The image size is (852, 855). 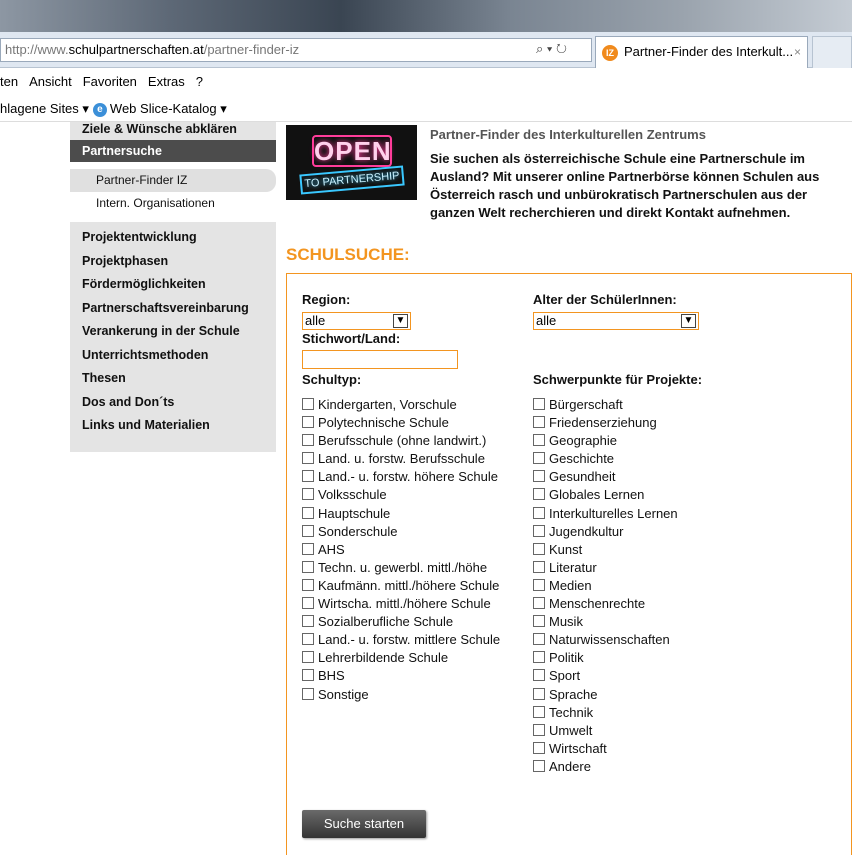 What do you see at coordinates (166, 81) in the screenshot?
I see `menu-item-extras: Extras` at bounding box center [166, 81].